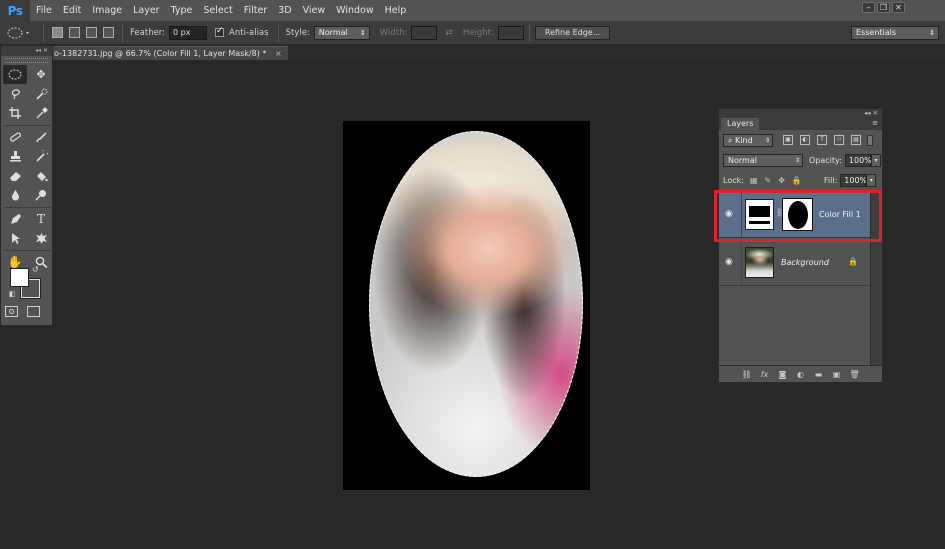 This screenshot has width=945, height=549. What do you see at coordinates (26, 51) in the screenshot?
I see `toolbox-header: ◂◂ ✕` at bounding box center [26, 51].